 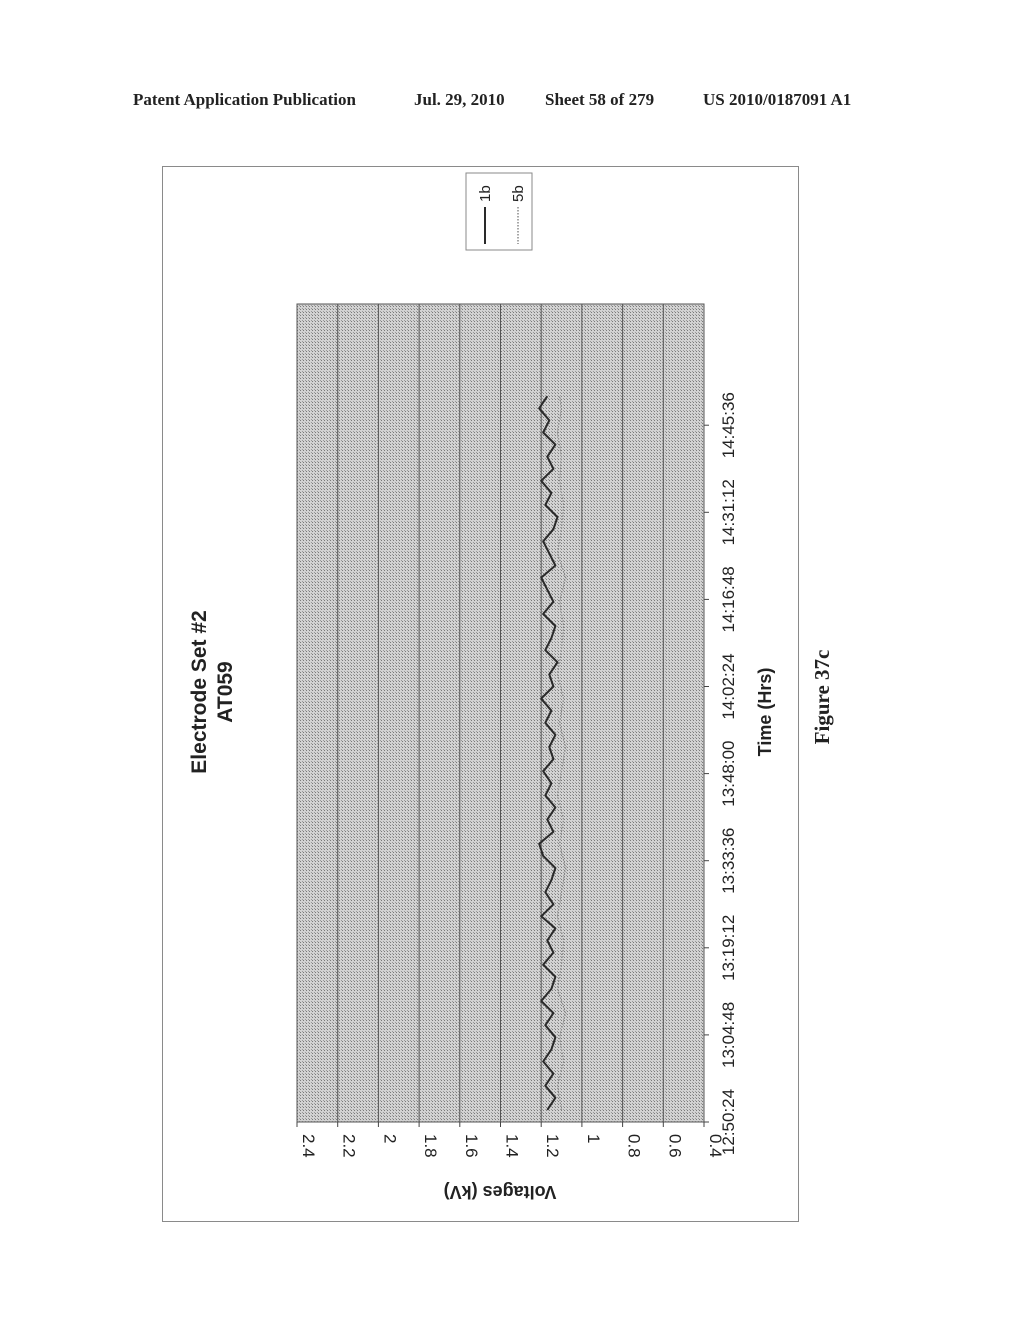 I want to click on voltage-axis-ticks: 0.40.60.811.21.41.61.822.22.4, so click(x=510, y=1140).